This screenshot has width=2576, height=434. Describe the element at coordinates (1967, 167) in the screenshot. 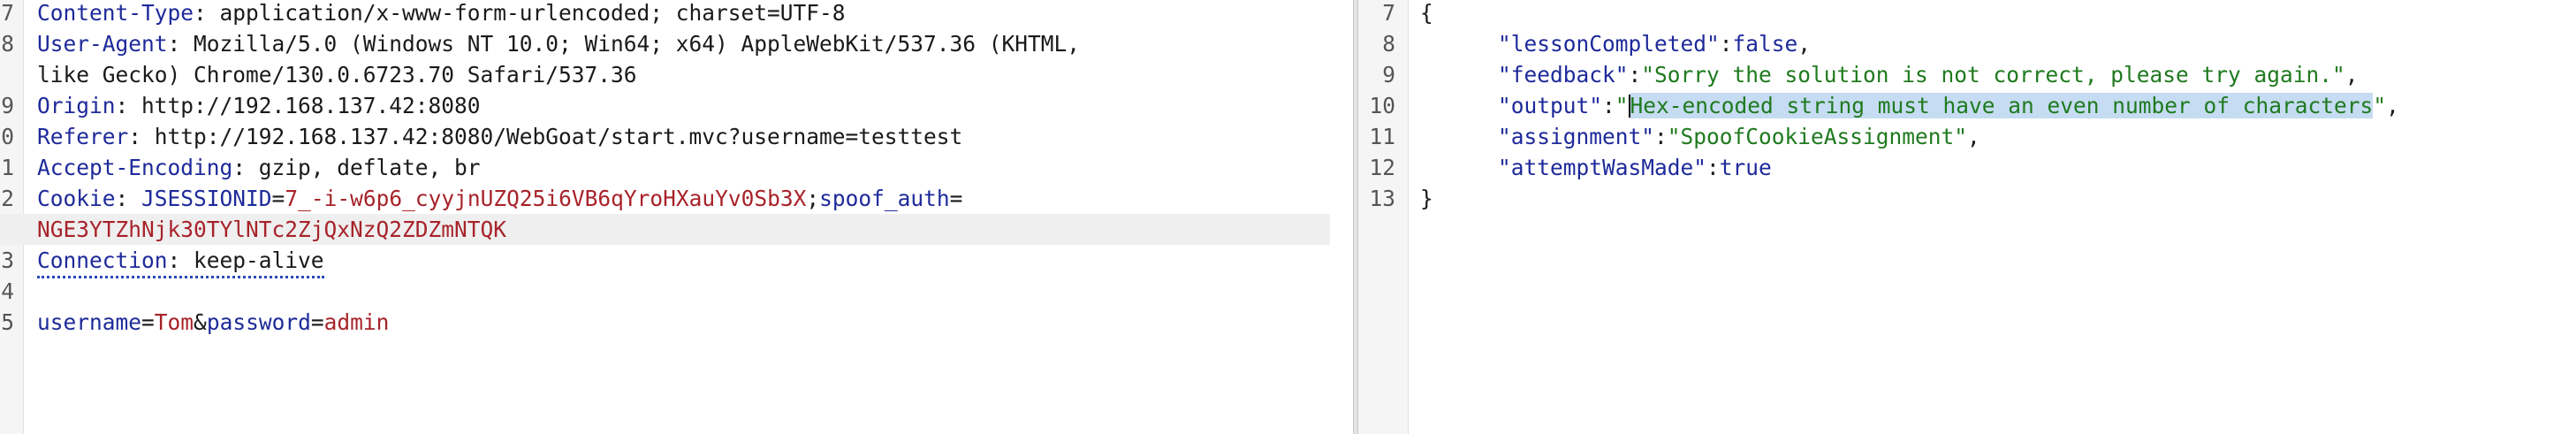

I see `response-line: 12 "attemptWasMade":true` at that location.